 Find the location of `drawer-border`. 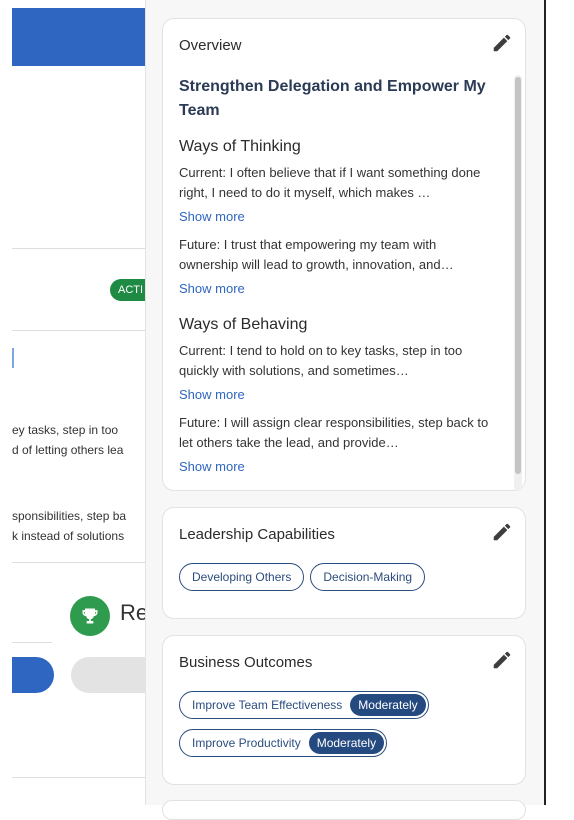

drawer-border is located at coordinates (545, 402).